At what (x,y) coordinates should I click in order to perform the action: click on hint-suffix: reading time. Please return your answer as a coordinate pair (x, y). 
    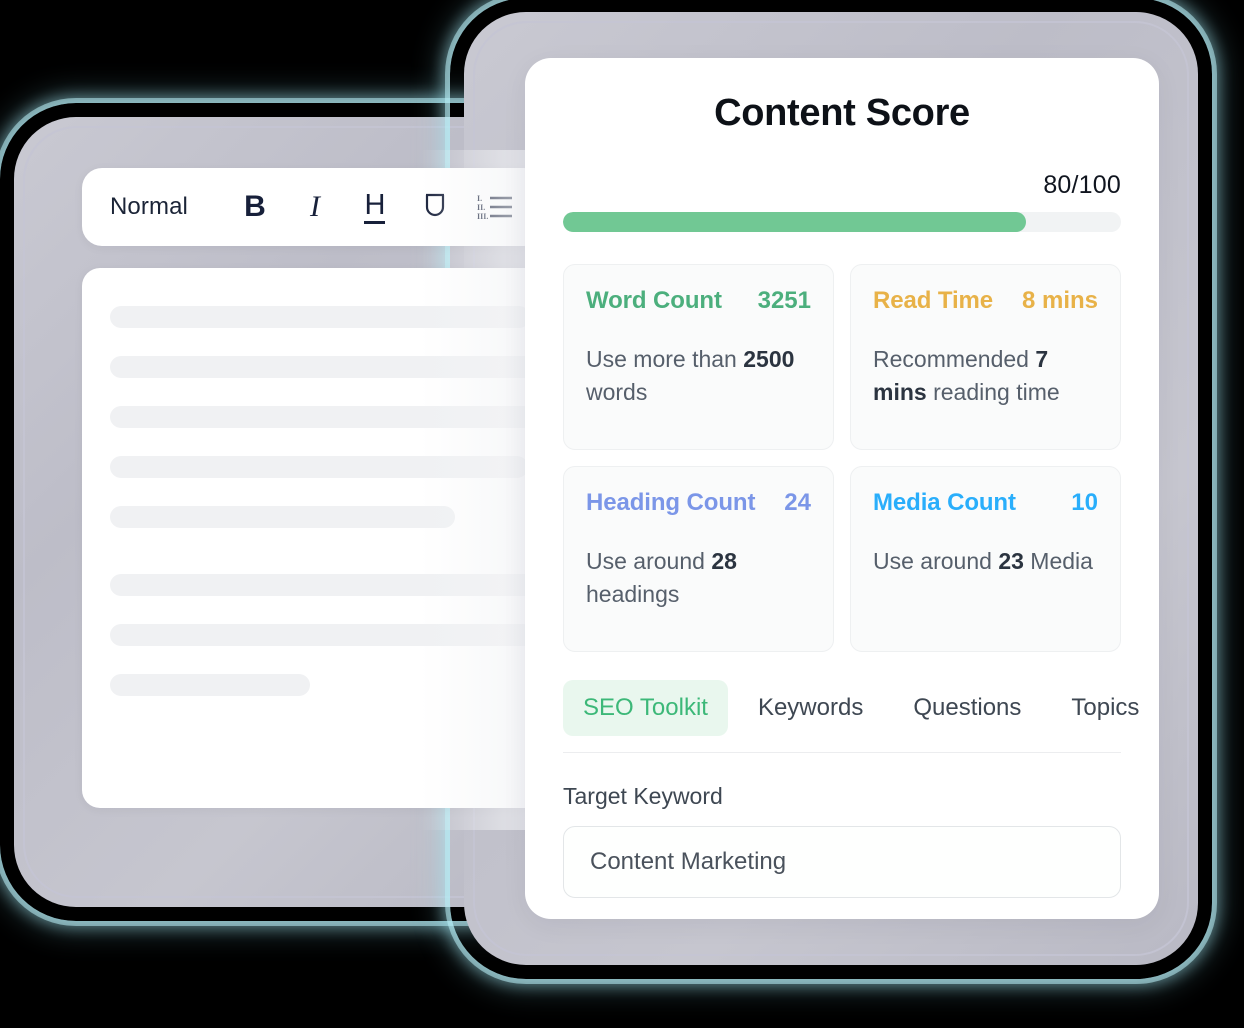
    Looking at the image, I should click on (993, 391).